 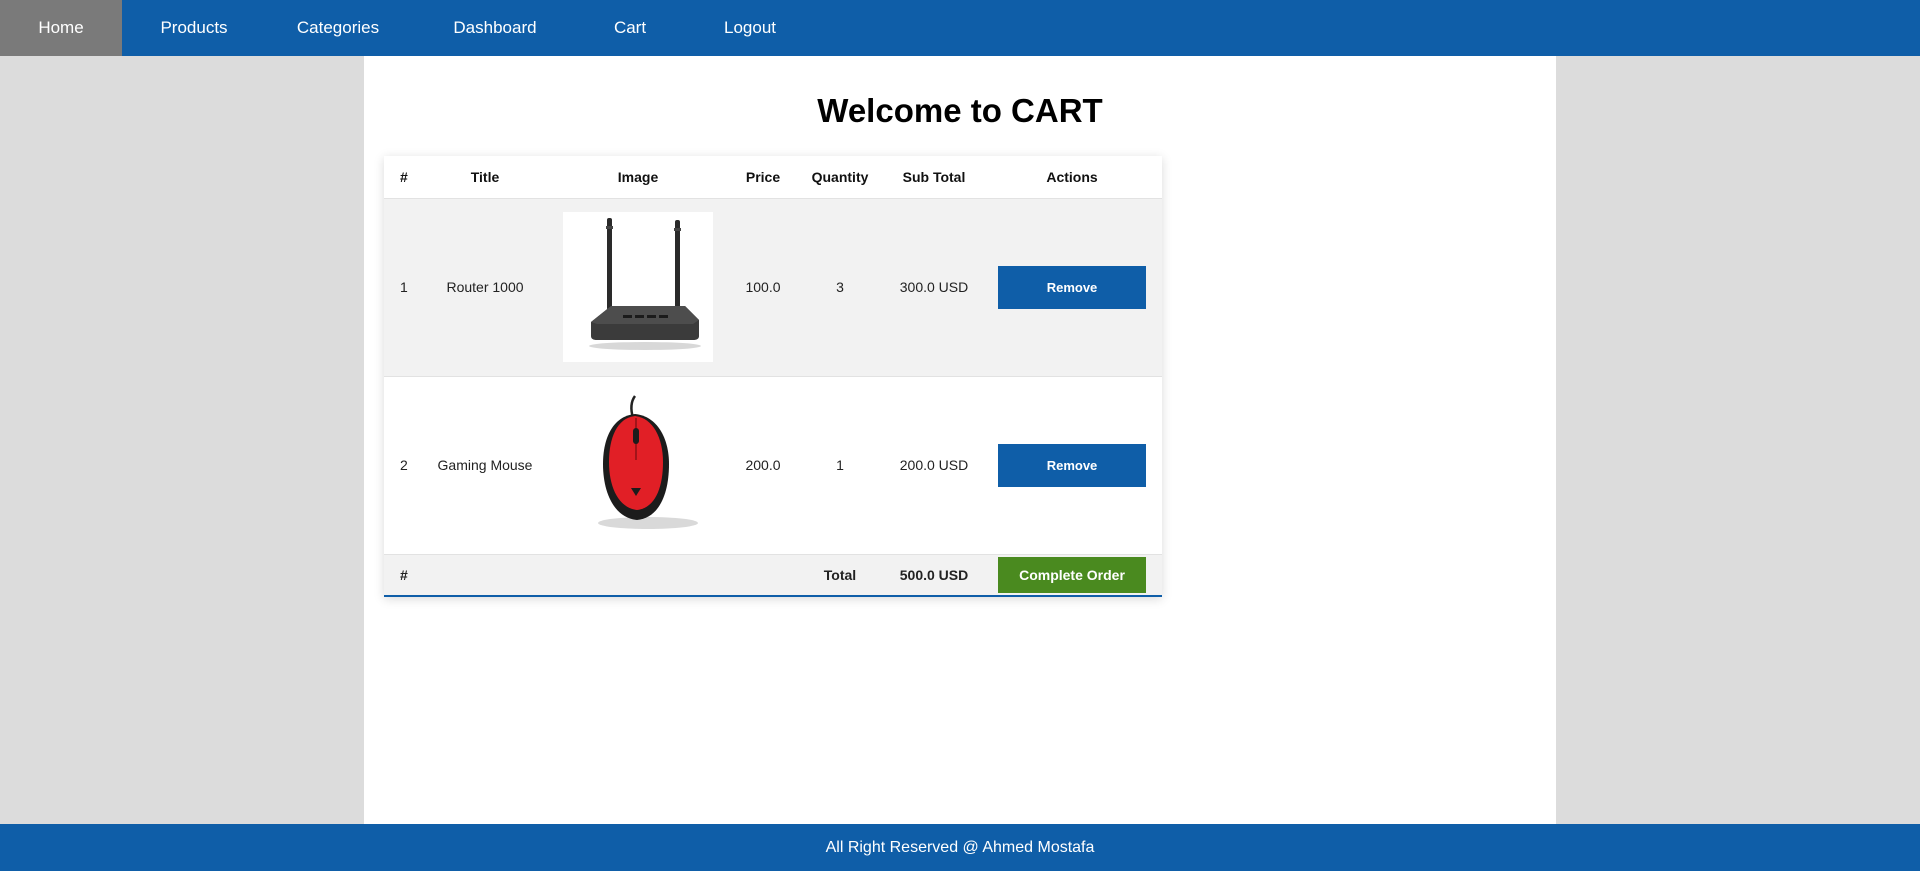 I want to click on nav-categories: Categories, so click(x=338, y=28).